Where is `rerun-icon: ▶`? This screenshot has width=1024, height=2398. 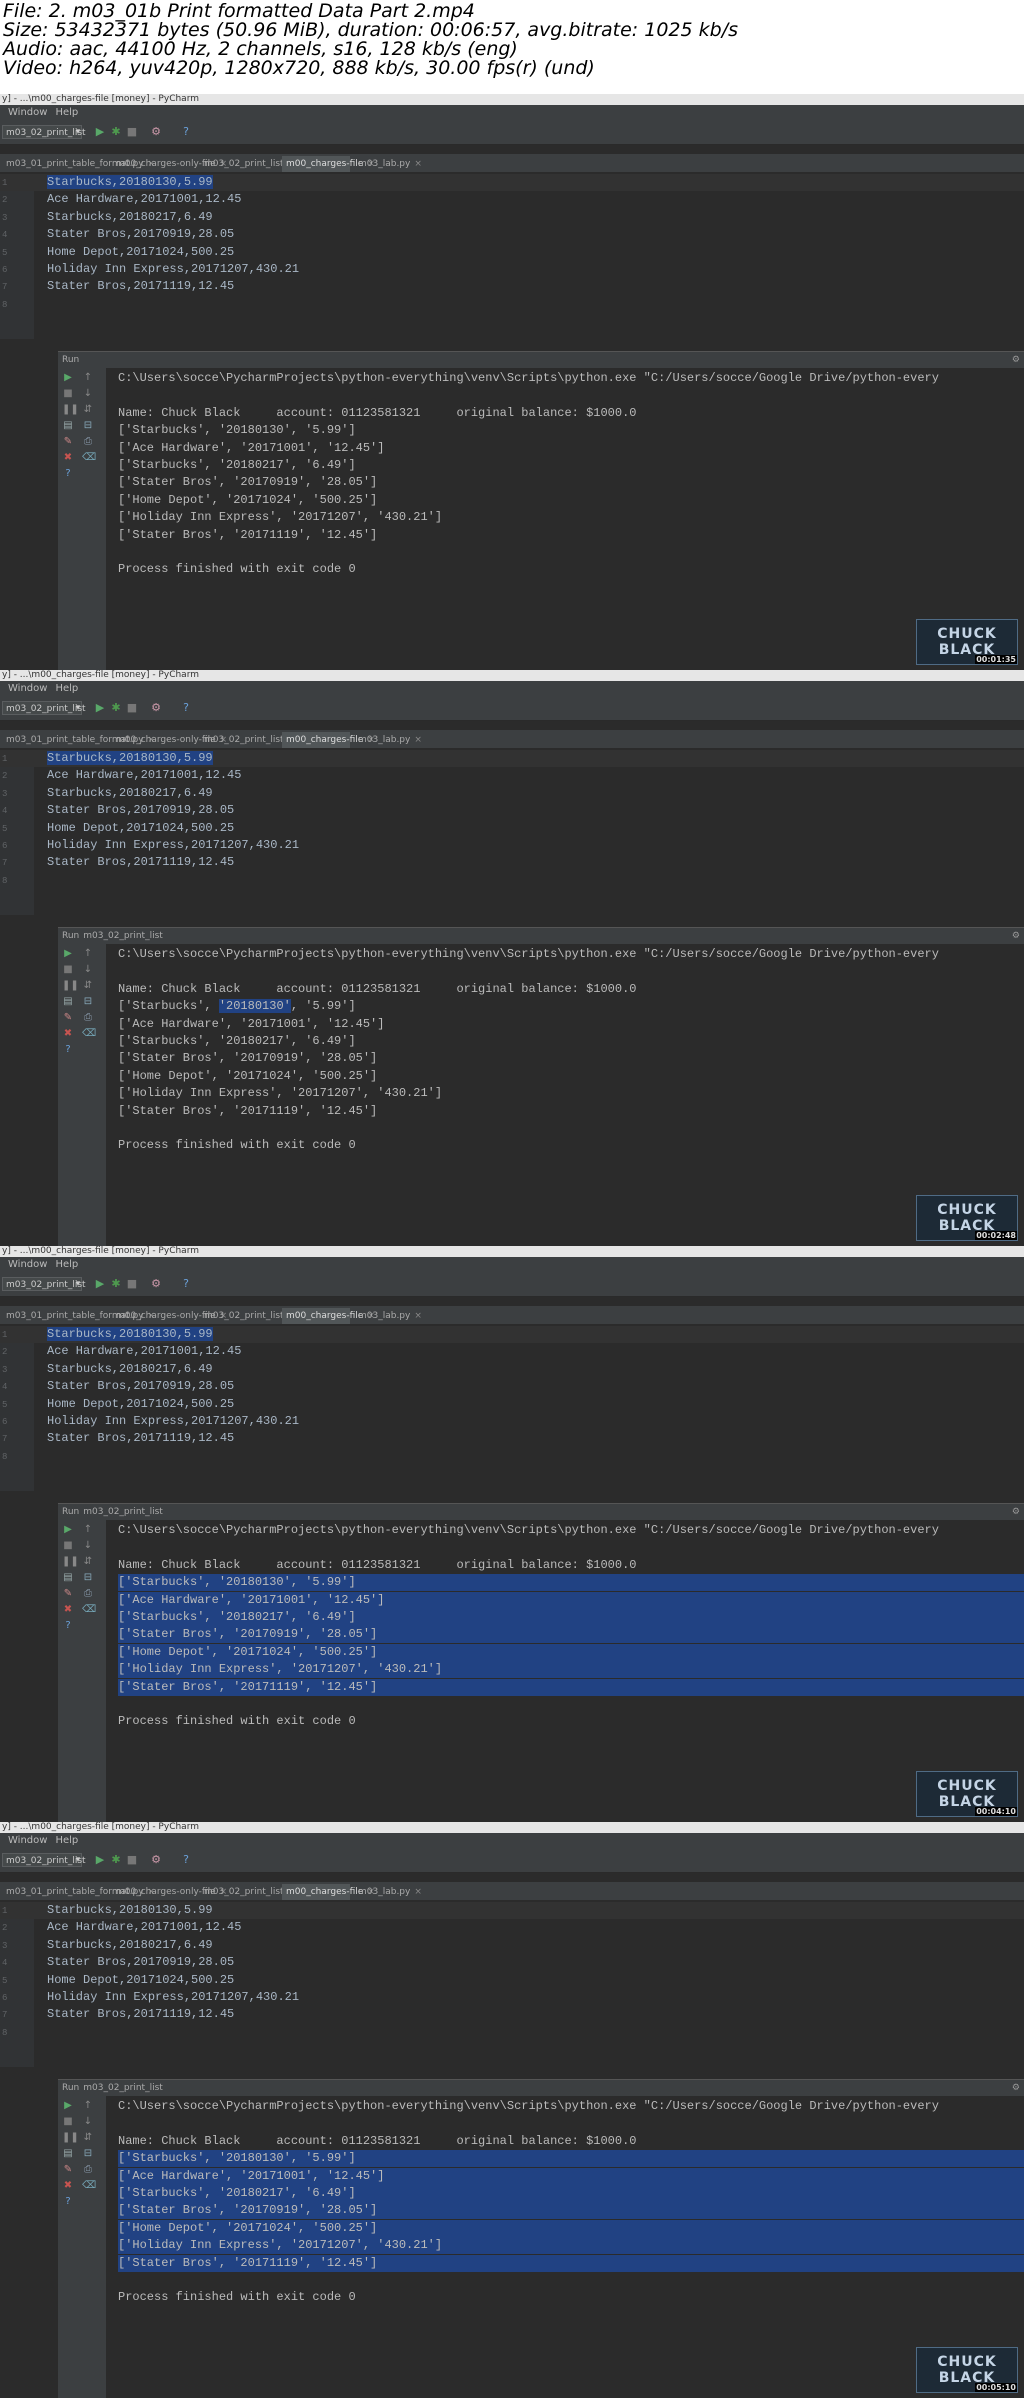
rerun-icon: ▶ is located at coordinates (68, 2106).